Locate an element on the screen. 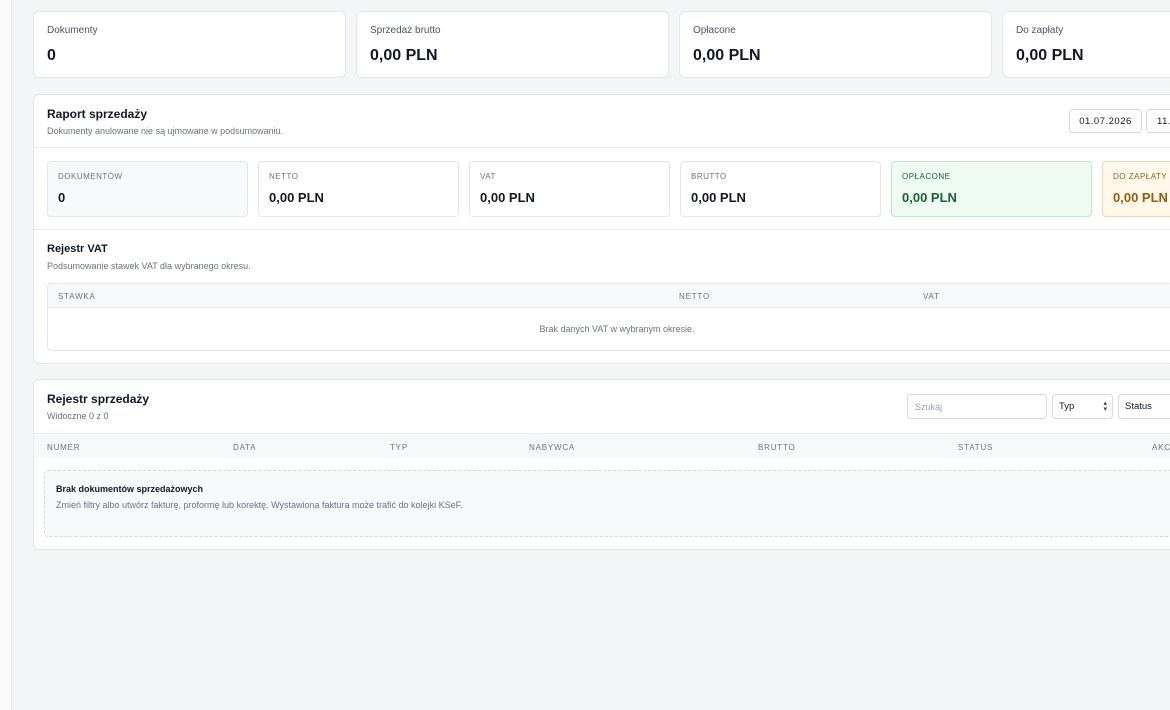 The width and height of the screenshot is (1170, 710). column-header-gross: BRUTTO is located at coordinates (777, 447).